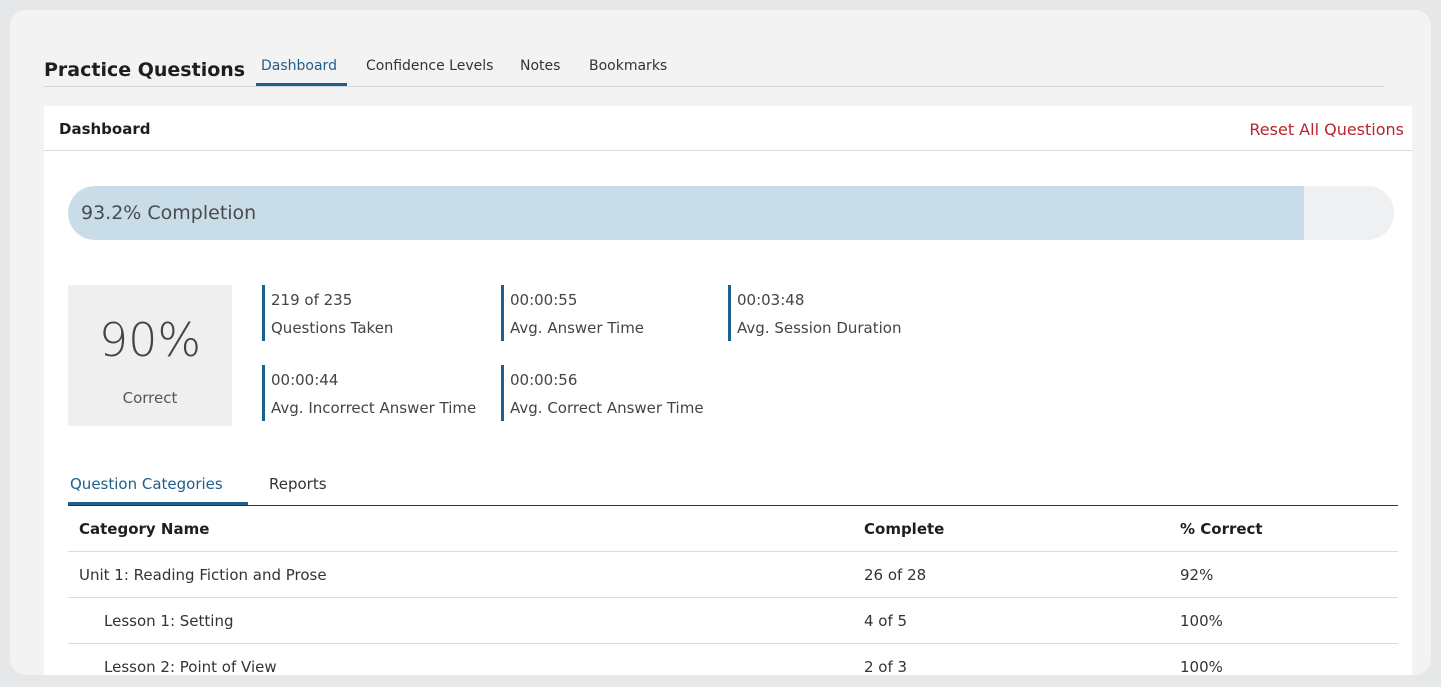 The height and width of the screenshot is (687, 1441). Describe the element at coordinates (299, 66) in the screenshot. I see `tab-dashboard: Dashboard` at that location.